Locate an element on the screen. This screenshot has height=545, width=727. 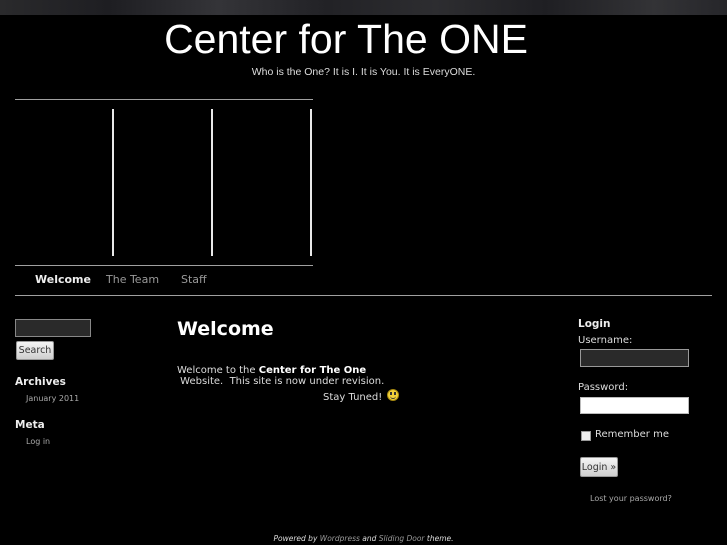
nav-item-staff: Staff is located at coordinates (194, 279).